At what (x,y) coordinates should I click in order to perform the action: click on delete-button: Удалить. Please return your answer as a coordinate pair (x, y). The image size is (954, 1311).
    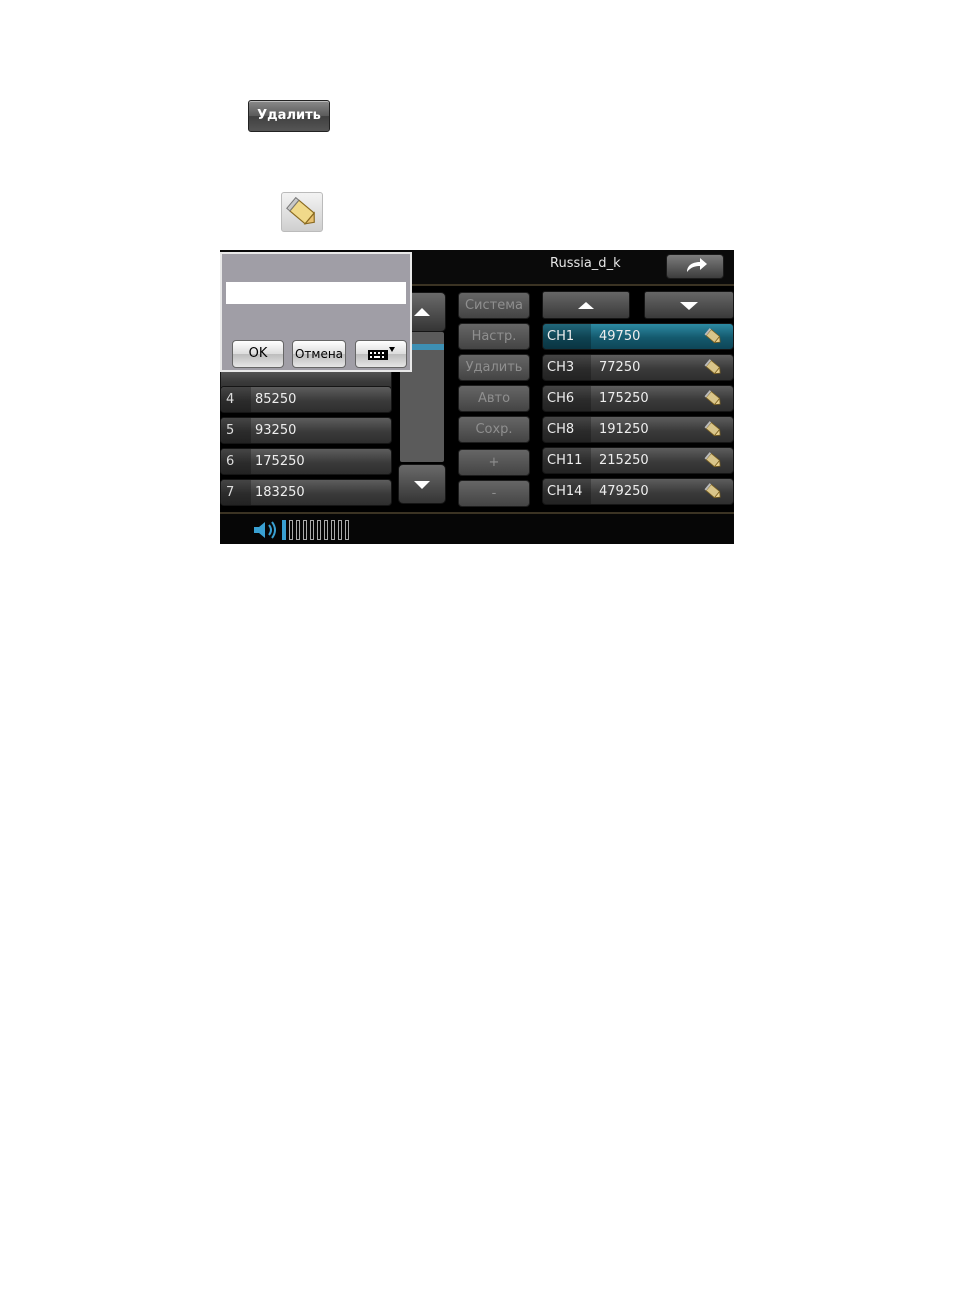
    Looking at the image, I should click on (494, 367).